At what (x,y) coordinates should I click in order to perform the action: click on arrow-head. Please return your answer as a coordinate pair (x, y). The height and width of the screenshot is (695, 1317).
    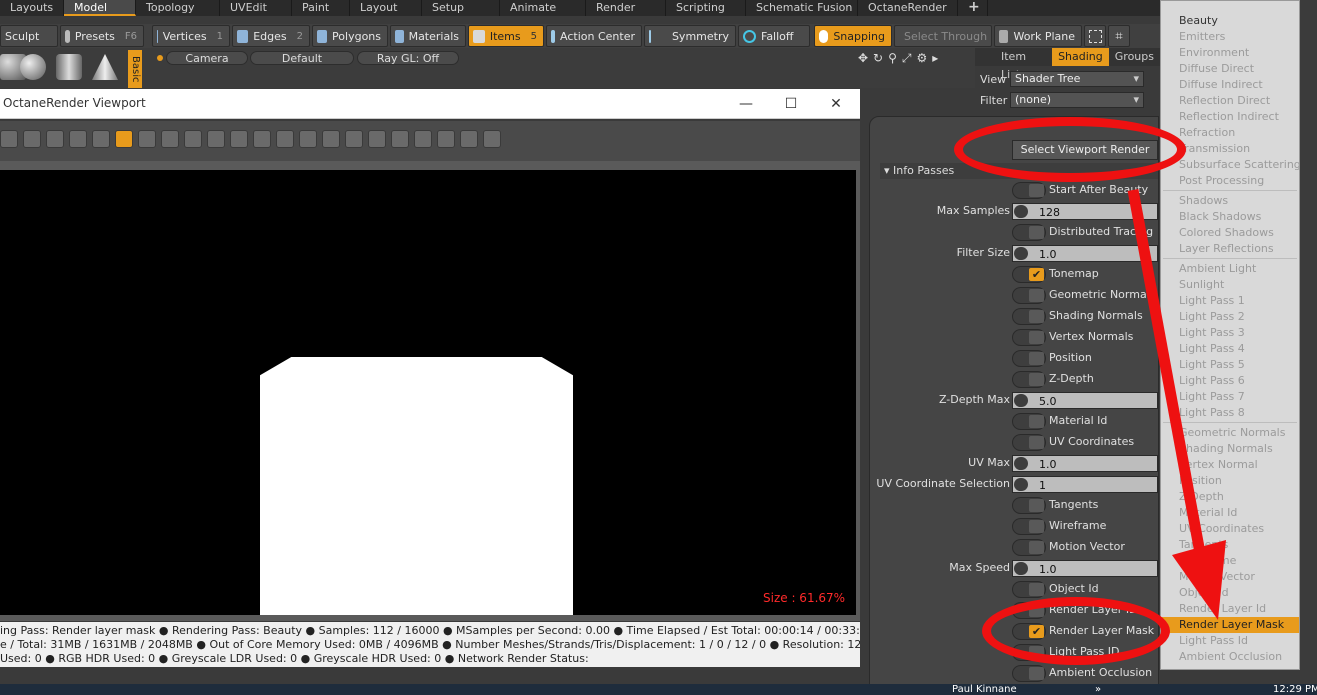
    Looking at the image, I should click on (1199, 580).